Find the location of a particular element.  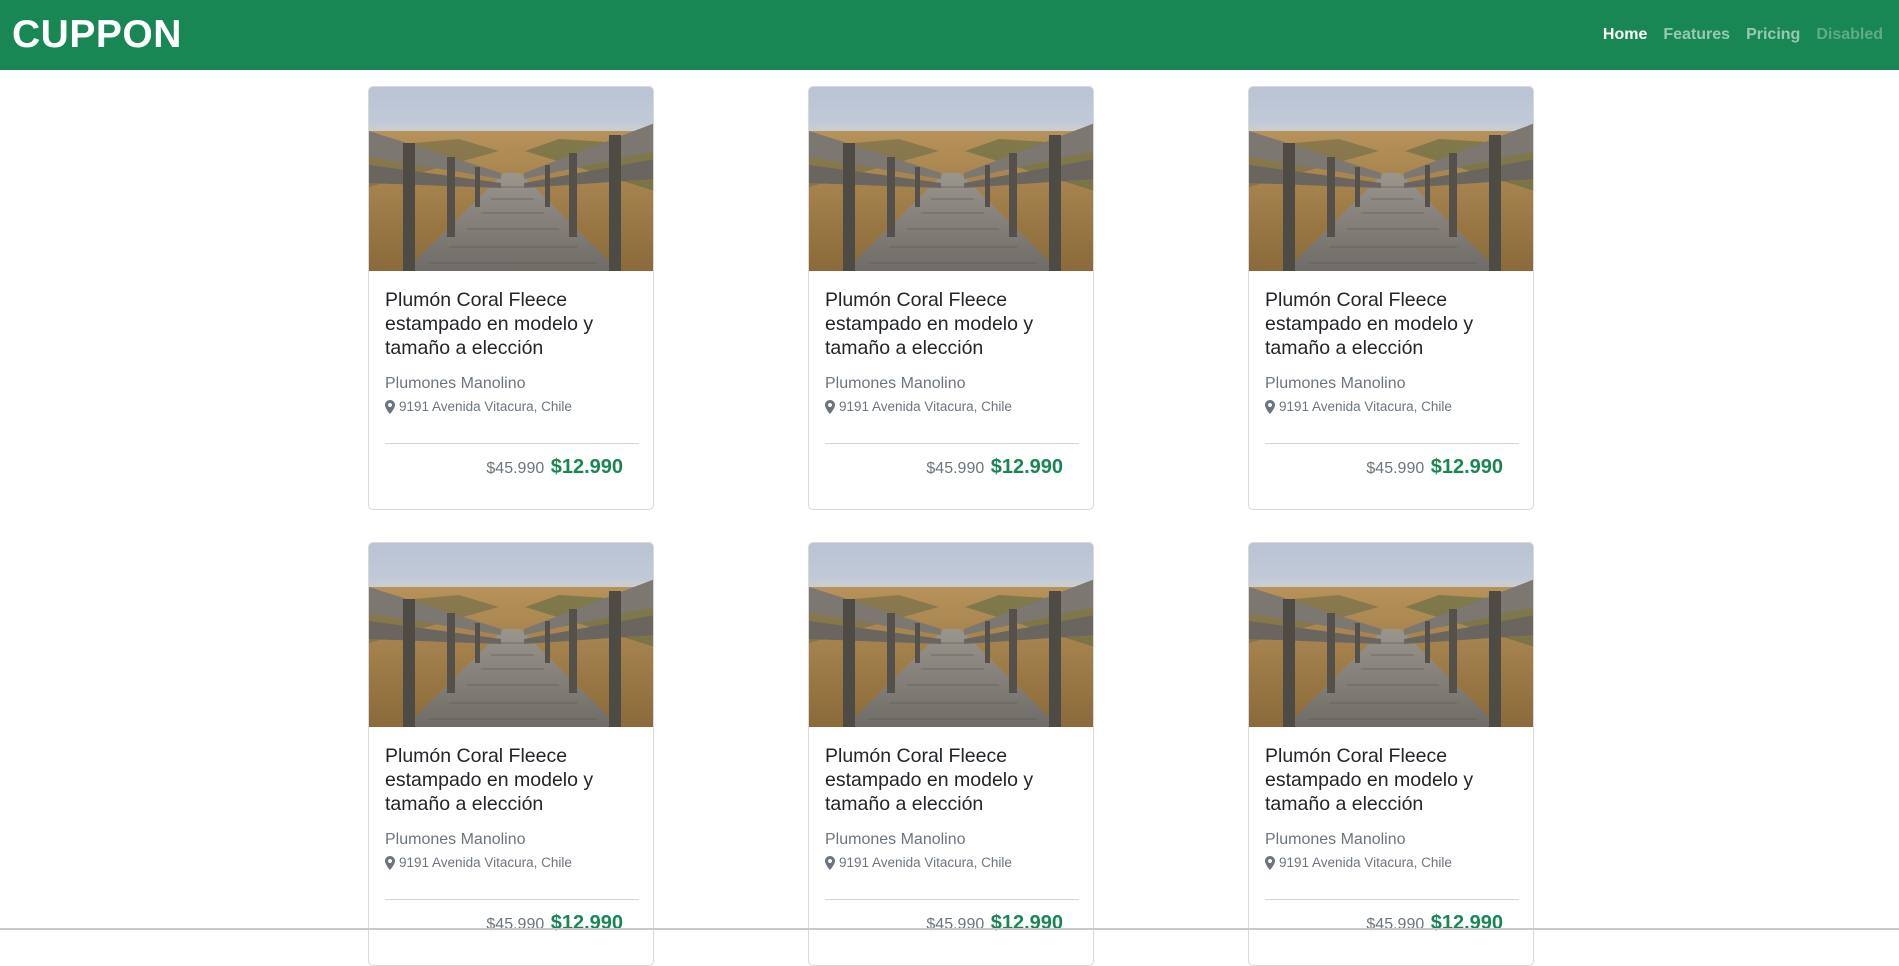

navbar: CUPPON Home Features Pricing Disabled is located at coordinates (949, 35).